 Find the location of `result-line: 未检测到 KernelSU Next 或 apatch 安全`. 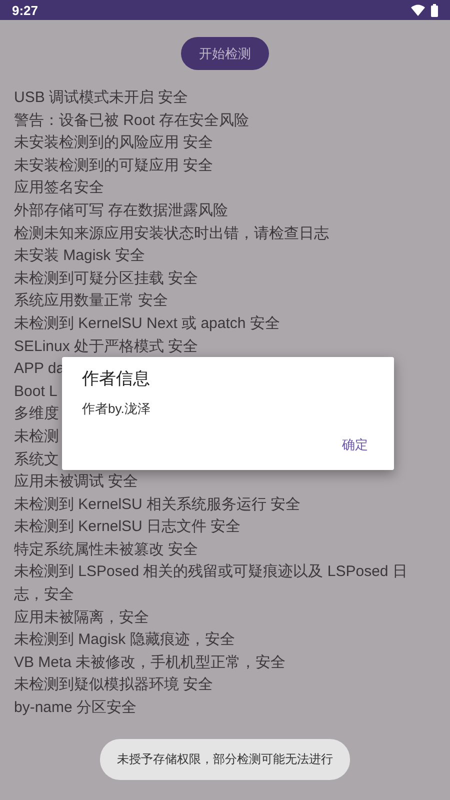

result-line: 未检测到 KernelSU Next 或 apatch 安全 is located at coordinates (147, 324).